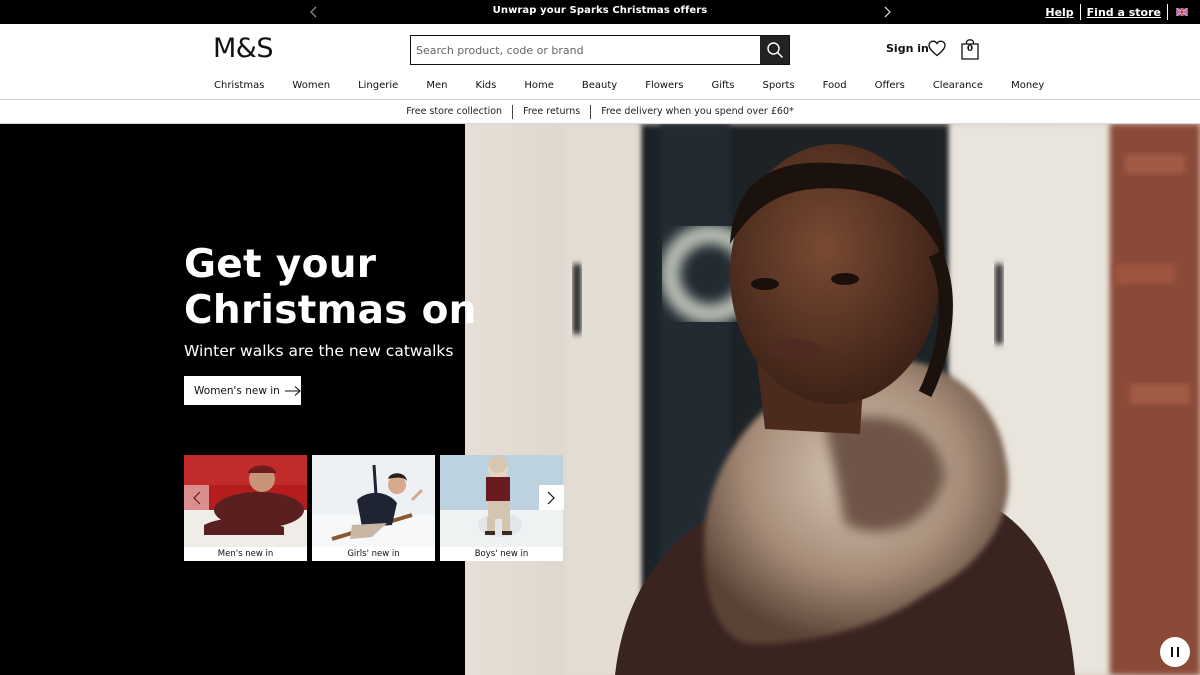  I want to click on nav-gifts: Gifts, so click(723, 87).